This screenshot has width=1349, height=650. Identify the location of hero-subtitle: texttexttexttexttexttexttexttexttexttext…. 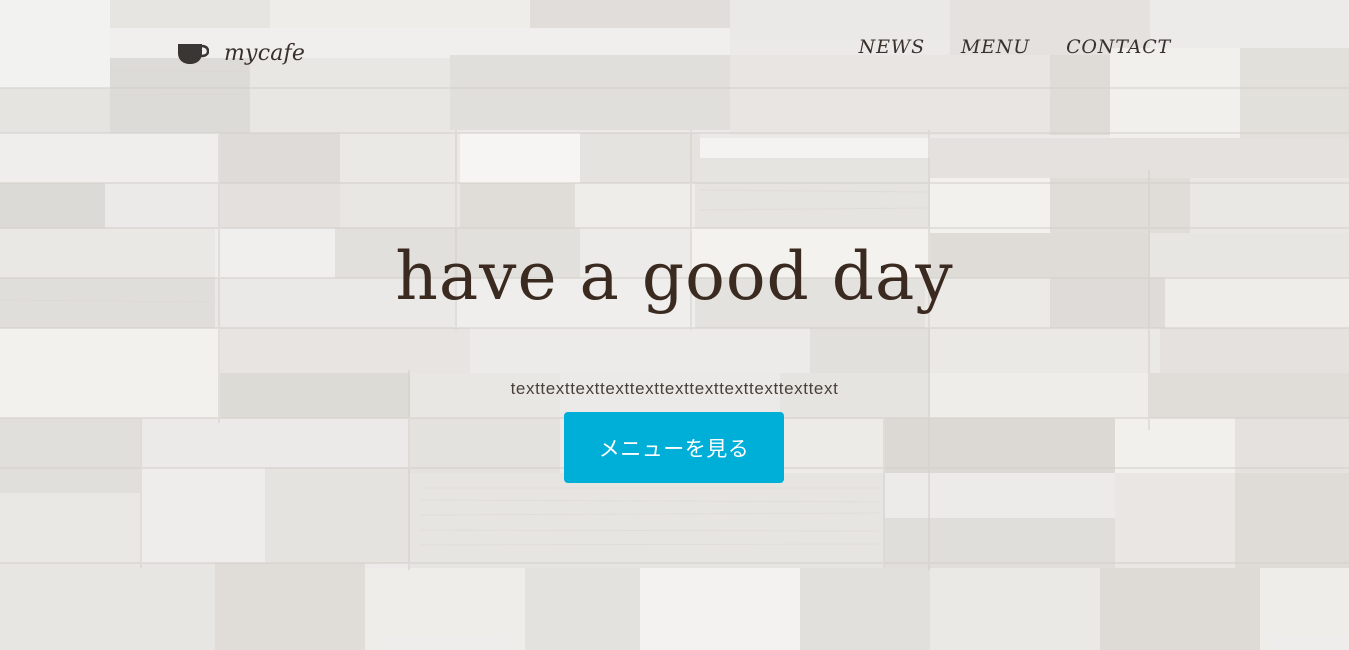
(674, 388).